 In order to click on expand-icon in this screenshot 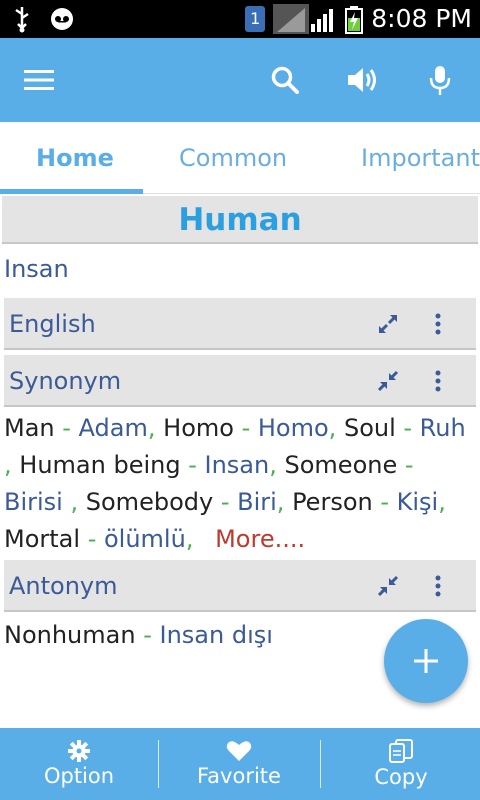, I will do `click(388, 324)`.